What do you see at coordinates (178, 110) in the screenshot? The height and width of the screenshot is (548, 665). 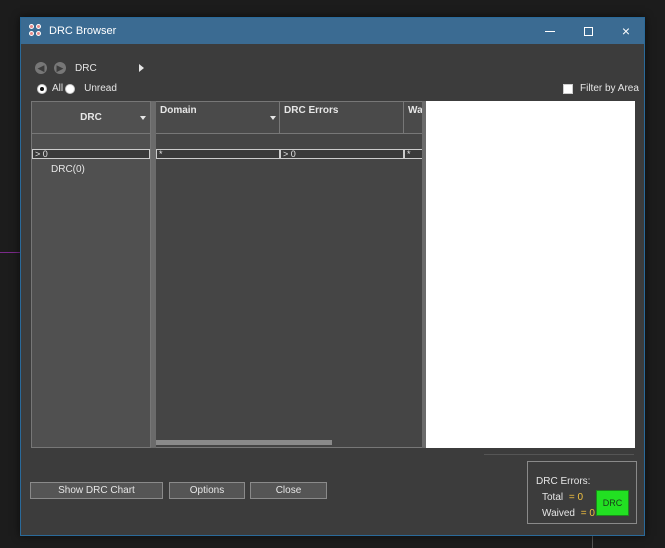 I see `column-header-label: Domain` at bounding box center [178, 110].